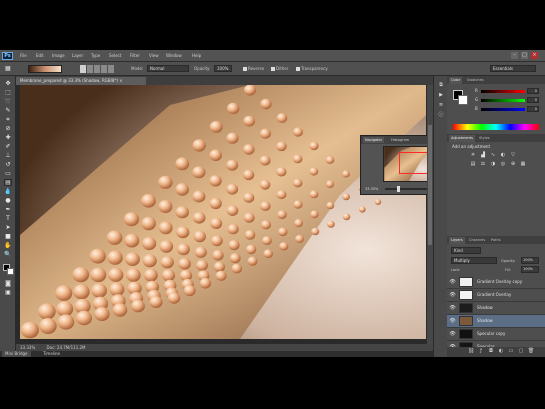  What do you see at coordinates (441, 85) in the screenshot?
I see `history-panel-icon: ⧉` at bounding box center [441, 85].